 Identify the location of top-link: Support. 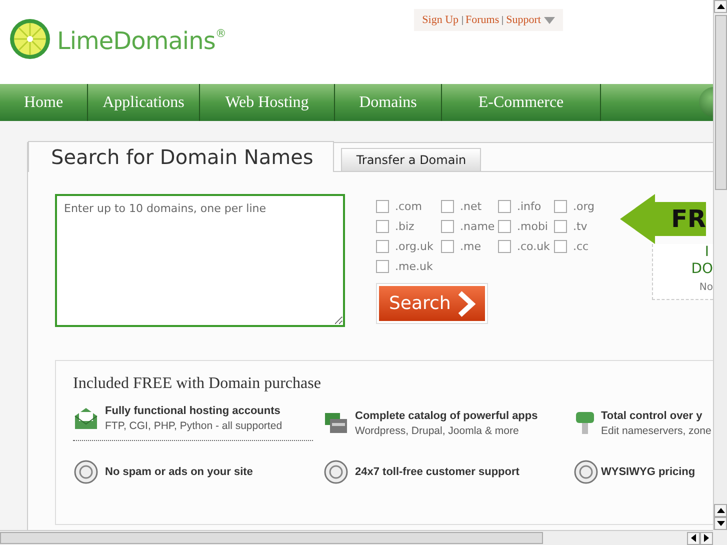
(523, 20).